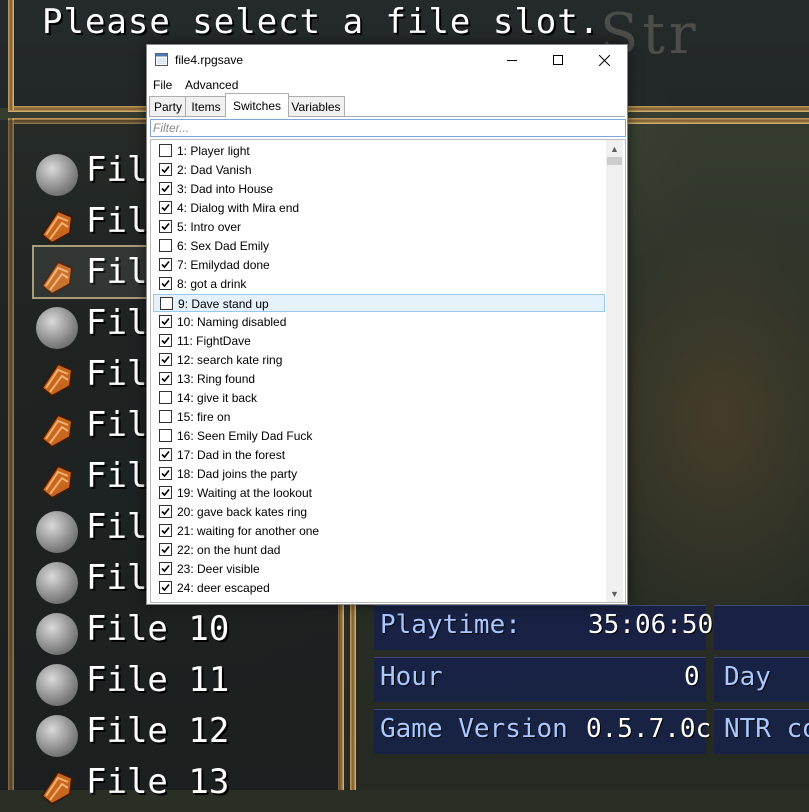 This screenshot has width=809, height=812. I want to click on switch-row: 21: waiting for another one, so click(379, 531).